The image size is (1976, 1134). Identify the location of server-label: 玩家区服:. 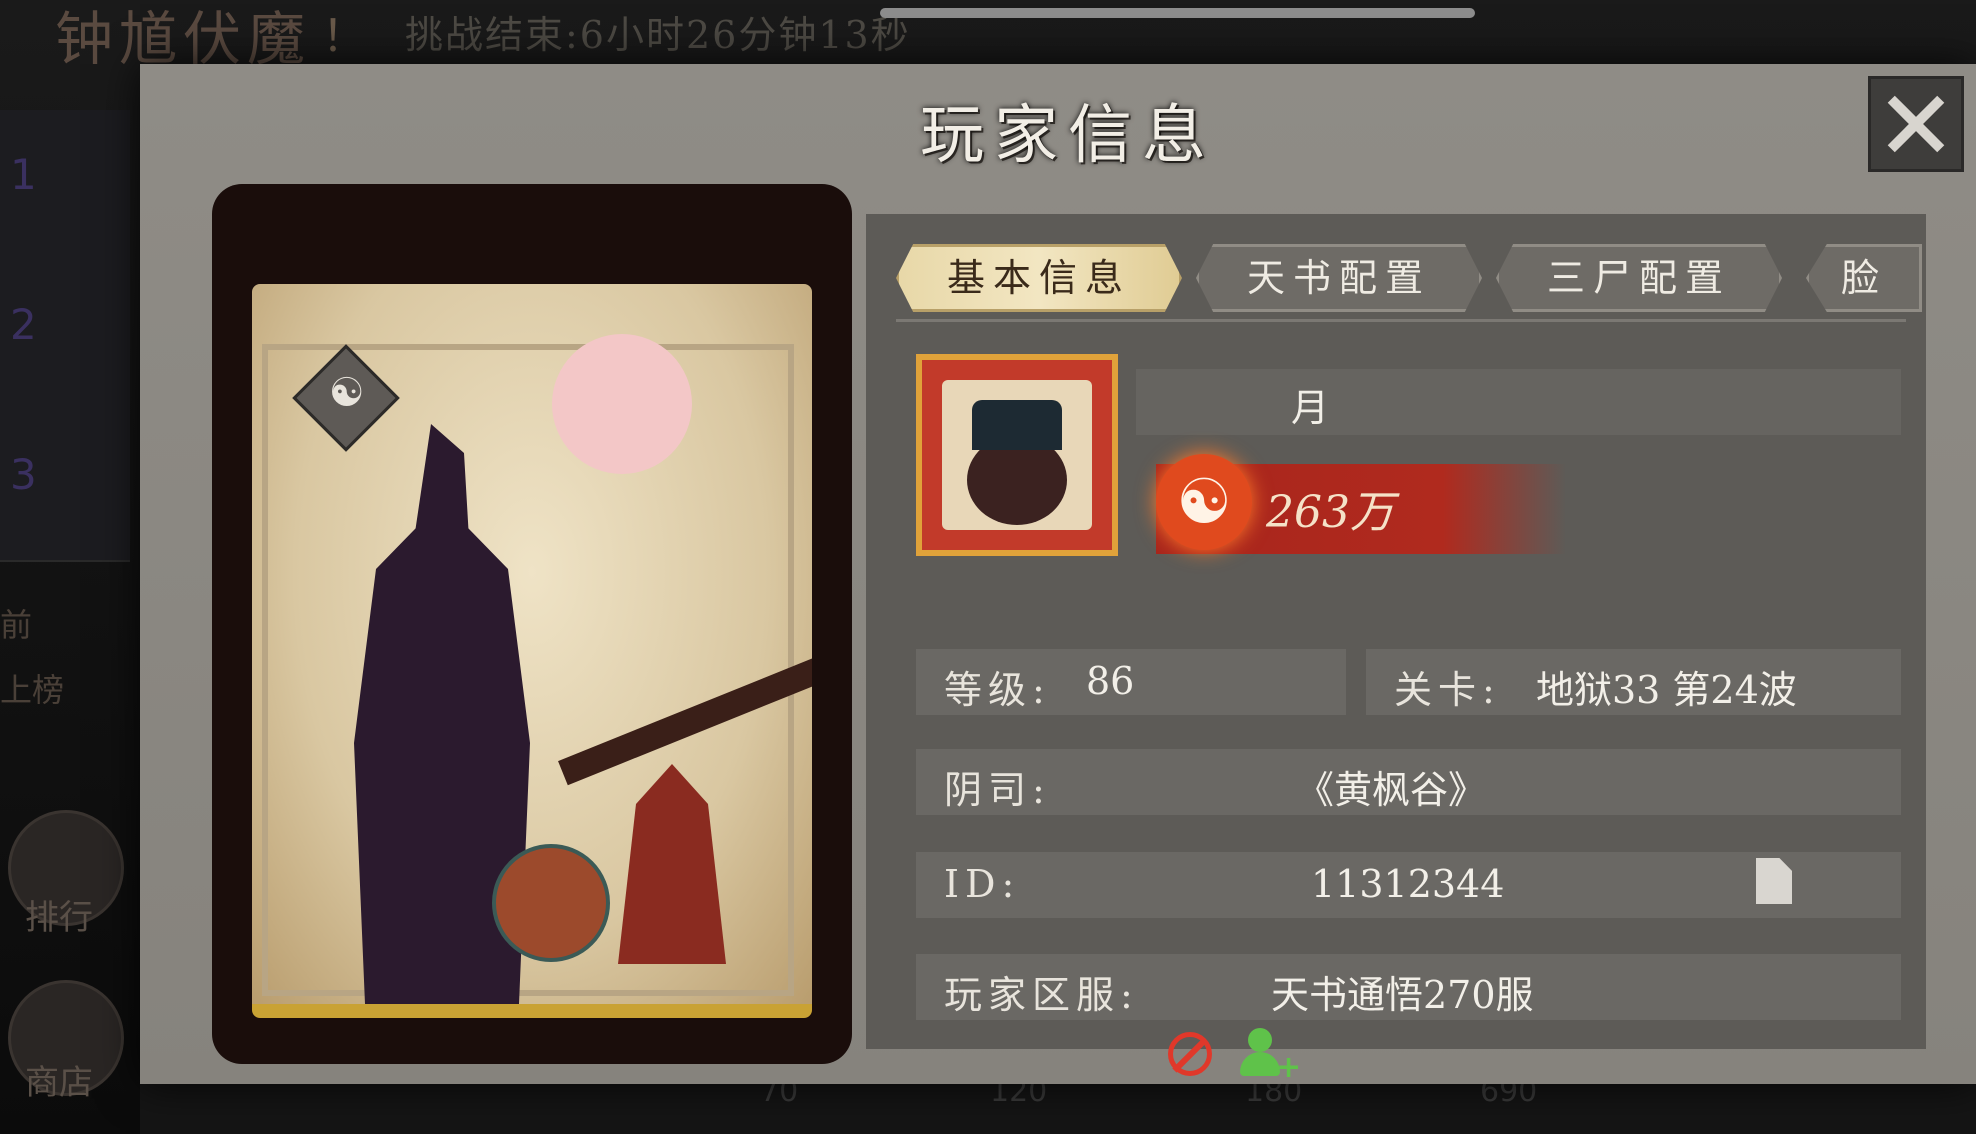
(1041, 995).